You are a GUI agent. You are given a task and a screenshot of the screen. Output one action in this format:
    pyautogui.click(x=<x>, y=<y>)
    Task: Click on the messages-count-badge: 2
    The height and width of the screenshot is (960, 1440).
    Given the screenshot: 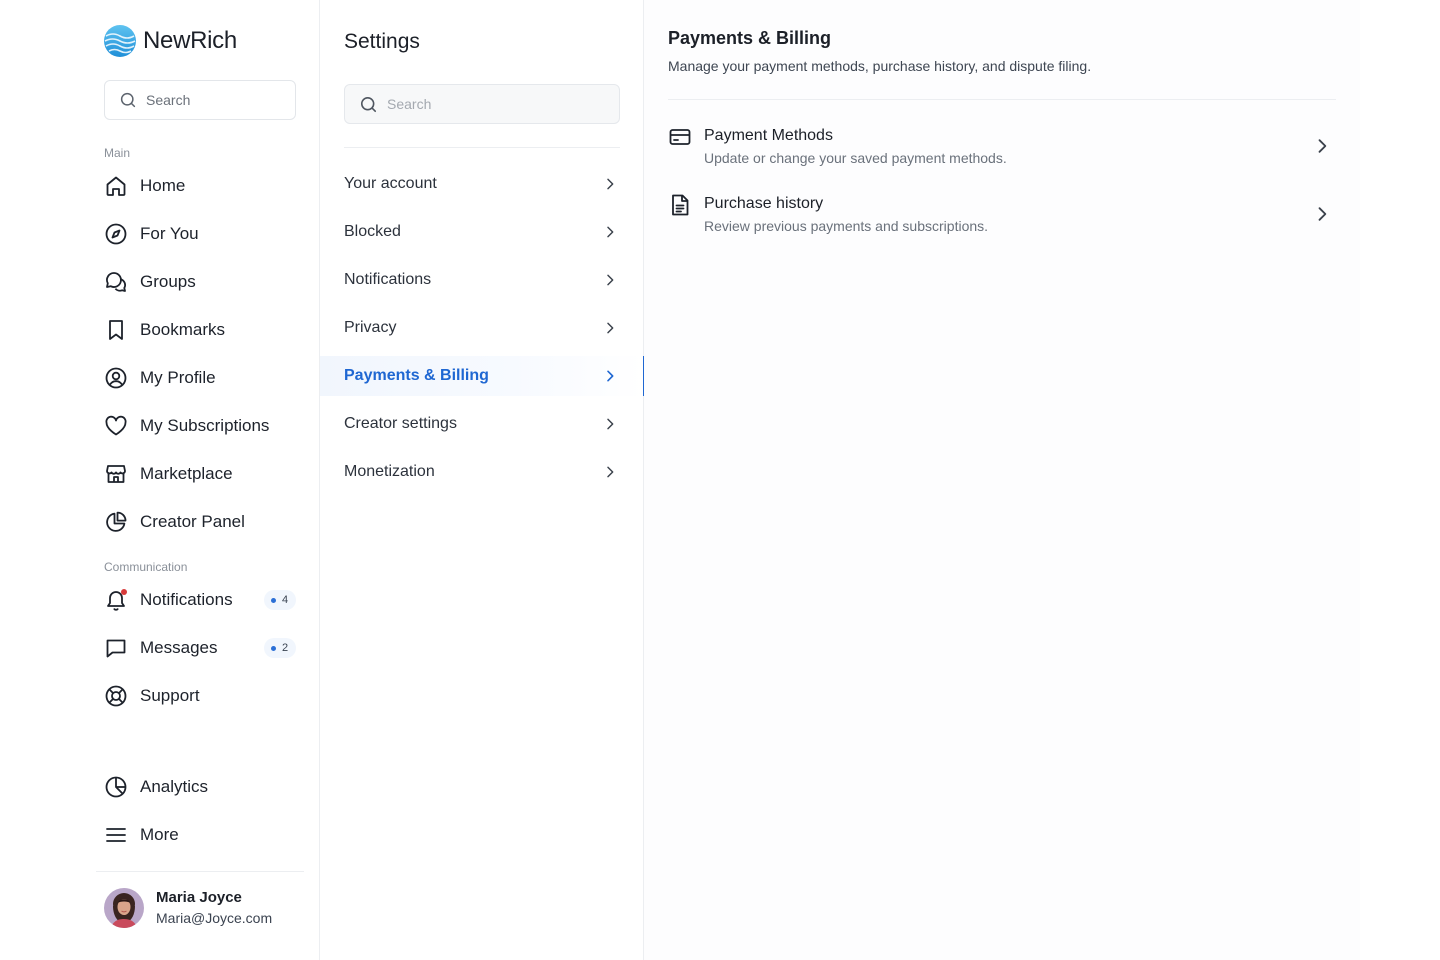 What is the action you would take?
    pyautogui.click(x=280, y=648)
    